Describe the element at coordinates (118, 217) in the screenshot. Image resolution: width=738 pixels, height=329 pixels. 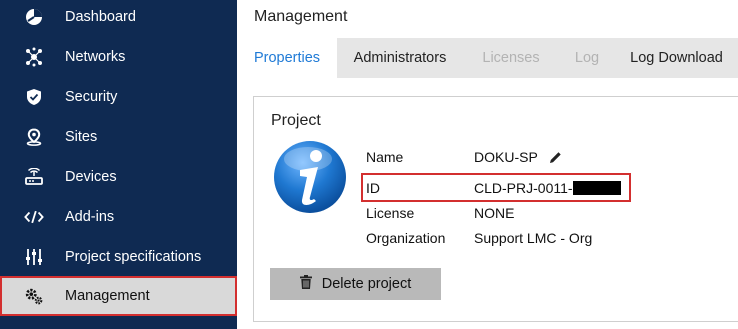
I see `sidebar-item-add-ins: Add-ins` at that location.